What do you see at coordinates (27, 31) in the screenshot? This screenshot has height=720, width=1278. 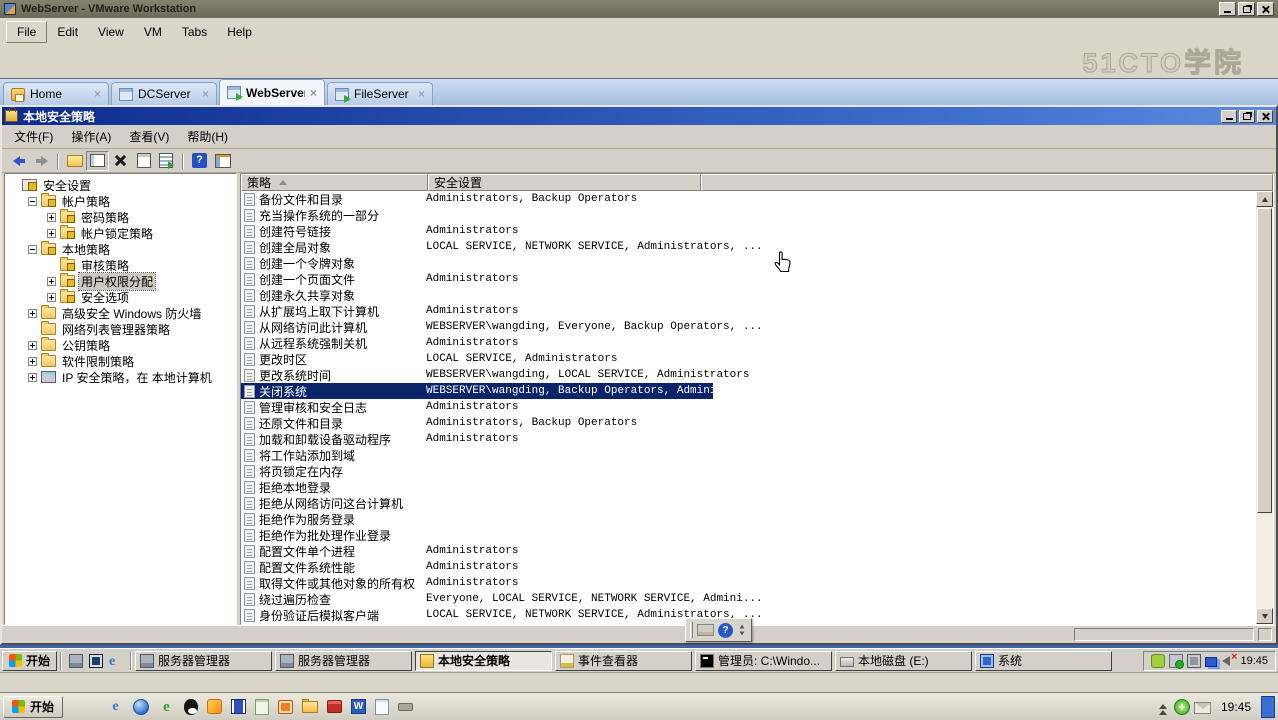 I see `menu-item: File` at bounding box center [27, 31].